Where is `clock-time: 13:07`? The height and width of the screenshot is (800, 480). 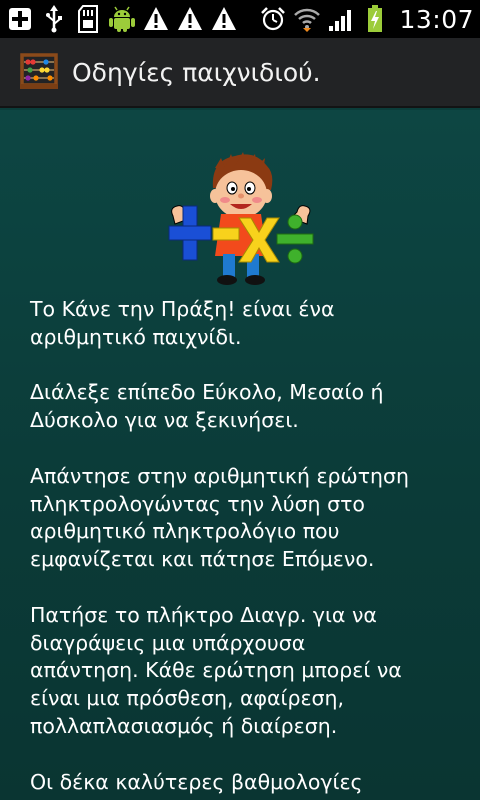
clock-time: 13:07 is located at coordinates (436, 19).